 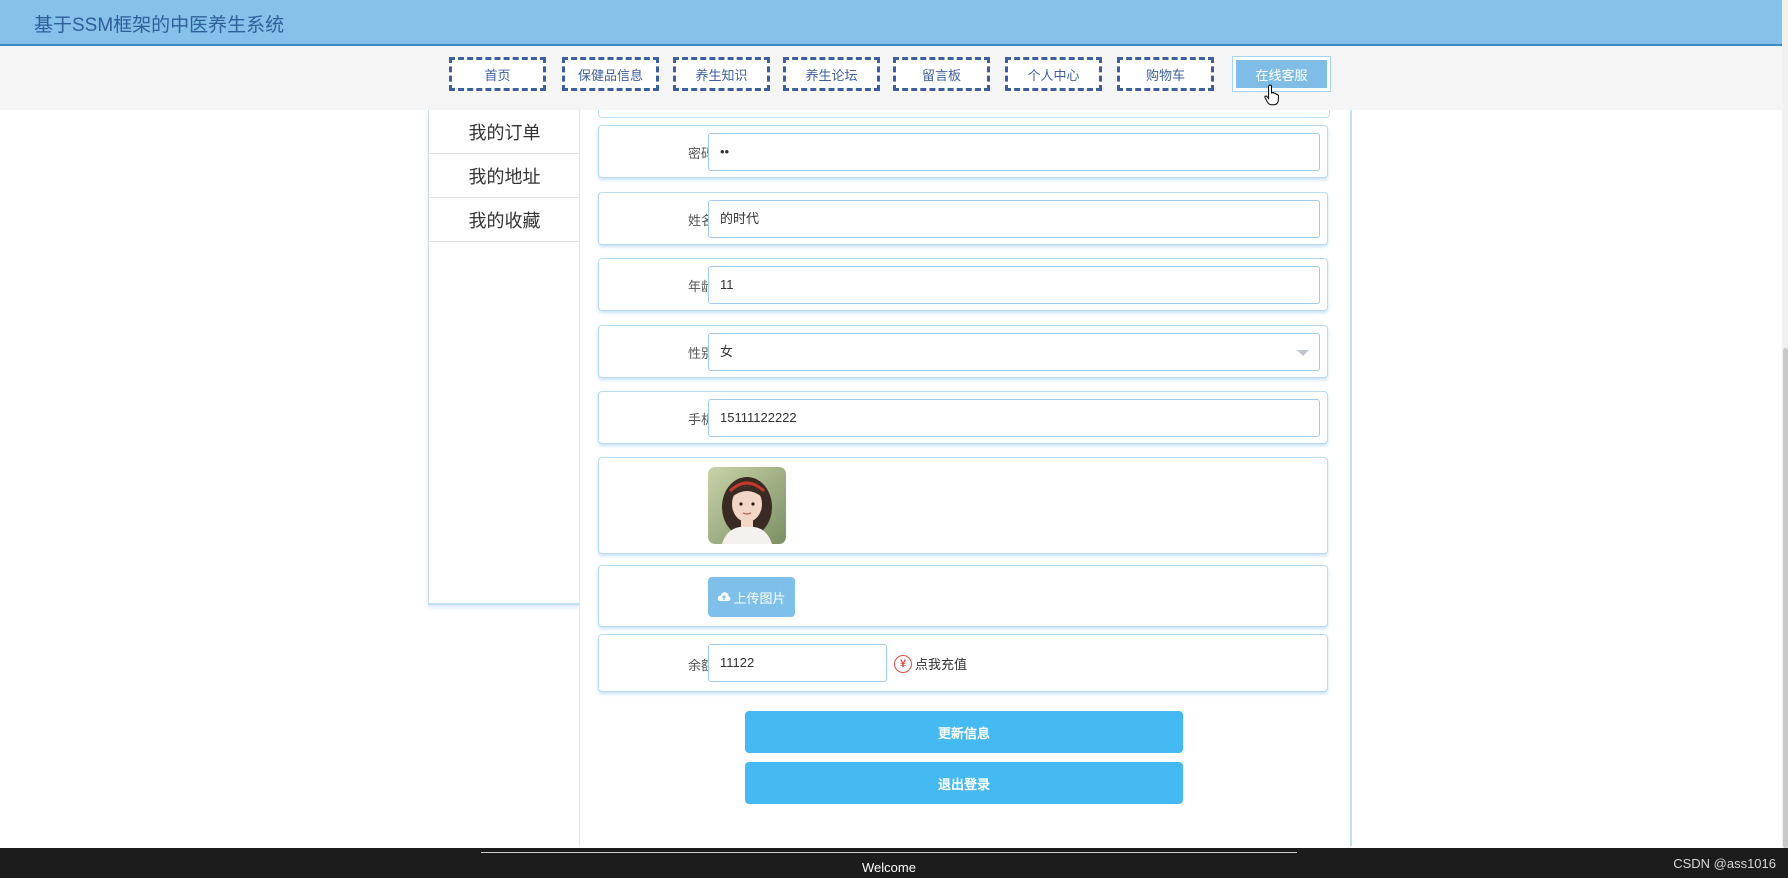 I want to click on form-row-phone: 手机 15111122222, so click(x=963, y=417).